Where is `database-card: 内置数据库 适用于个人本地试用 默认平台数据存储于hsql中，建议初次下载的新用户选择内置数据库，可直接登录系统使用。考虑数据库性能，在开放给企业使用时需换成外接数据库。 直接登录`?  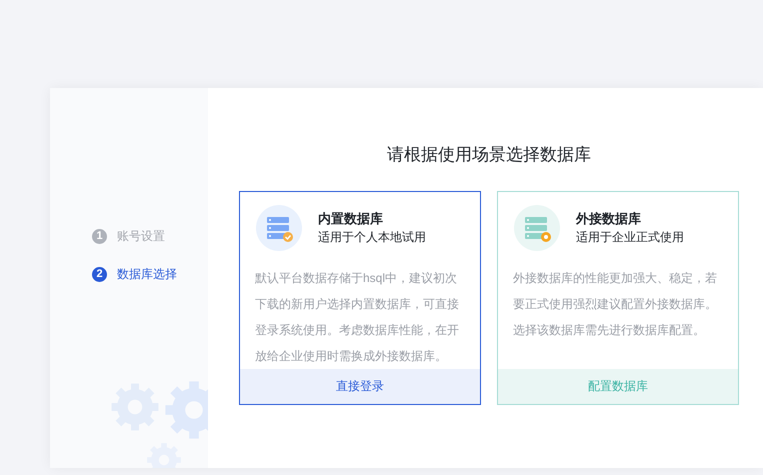
database-card: 内置数据库 适用于个人本地试用 默认平台数据存储于hsql中，建议初次下载的新用户选择内置数据库，可直接登录系统使用。考虑数据库性能，在开放给企业使用时需换成外接数据库。 直接登录 is located at coordinates (360, 297).